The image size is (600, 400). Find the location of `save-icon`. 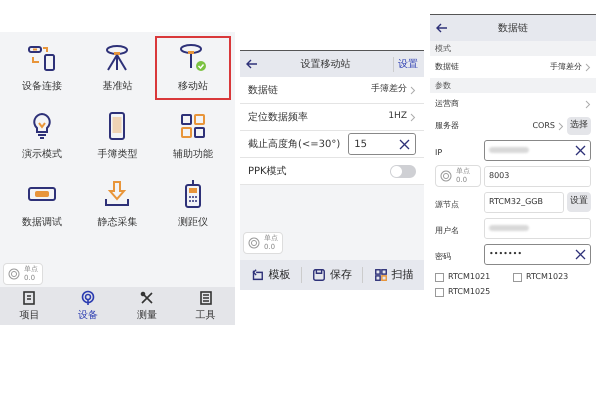

save-icon is located at coordinates (319, 275).